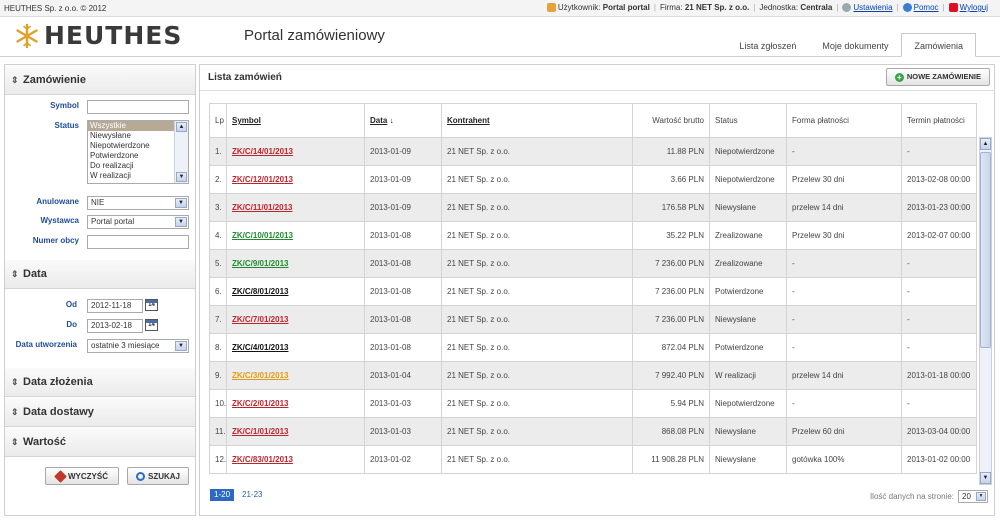 The height and width of the screenshot is (524, 1000). Describe the element at coordinates (260, 403) in the screenshot. I see `order-symbol-link: ZK/C/2/01/2013` at that location.